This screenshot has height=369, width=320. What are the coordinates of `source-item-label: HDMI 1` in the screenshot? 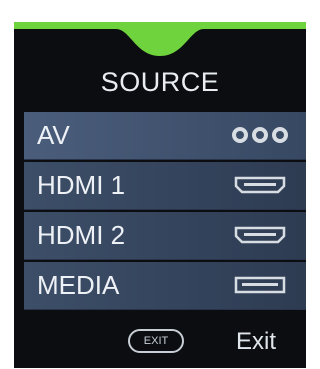 It's located at (81, 185).